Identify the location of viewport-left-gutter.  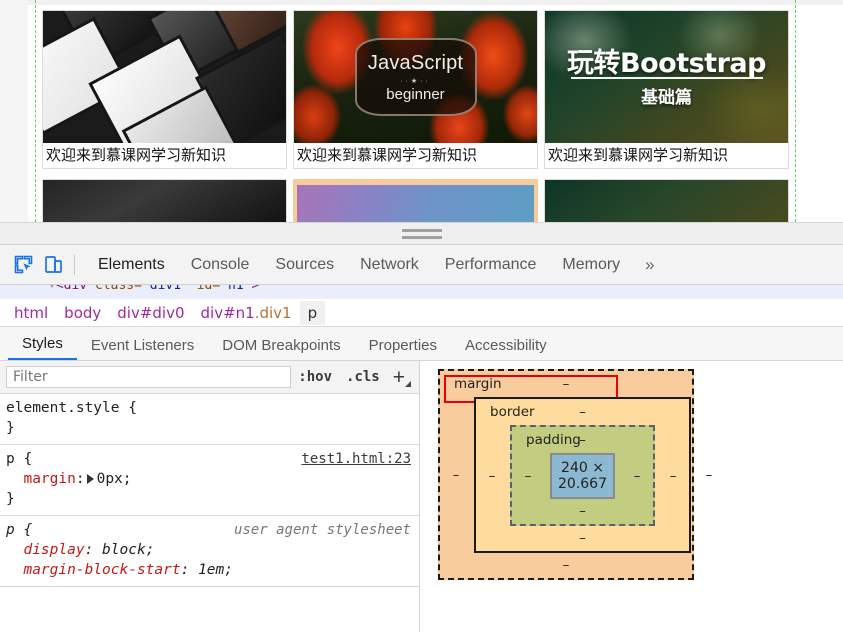
(14, 111).